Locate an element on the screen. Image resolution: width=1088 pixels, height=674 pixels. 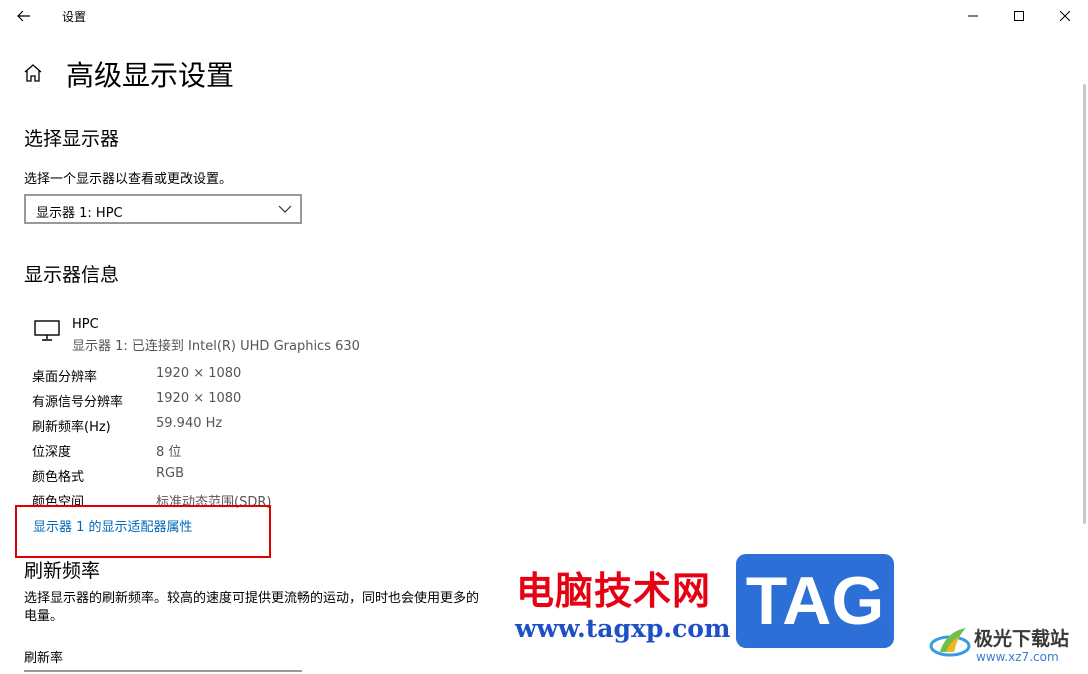
scrollbar is located at coordinates (1084, 304).